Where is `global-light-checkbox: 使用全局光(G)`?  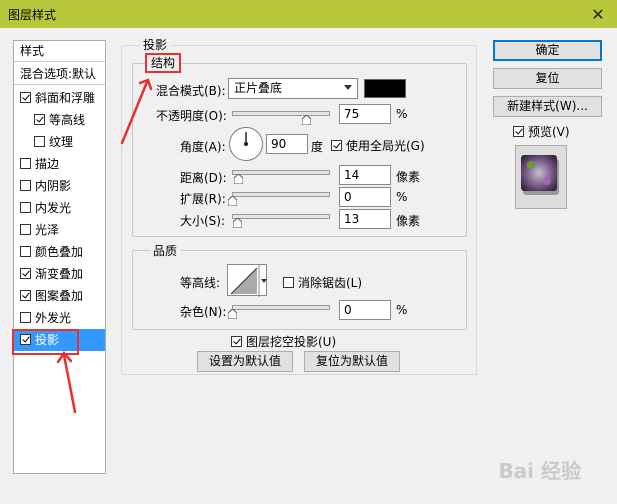 global-light-checkbox: 使用全局光(G) is located at coordinates (378, 145).